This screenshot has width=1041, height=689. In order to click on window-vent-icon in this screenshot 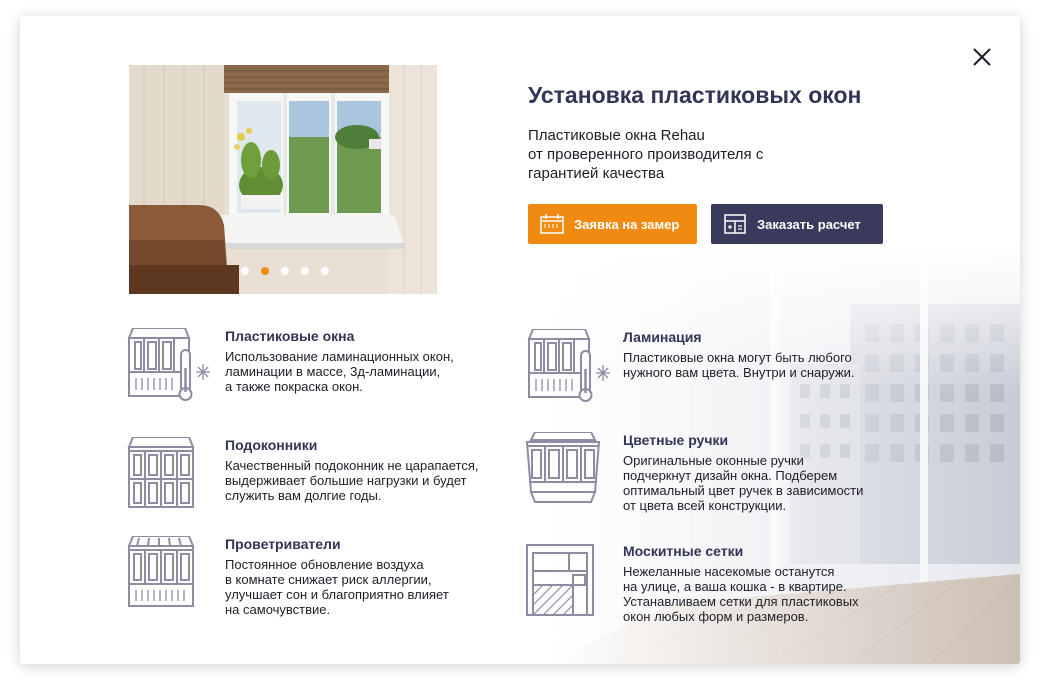, I will do `click(161, 571)`.